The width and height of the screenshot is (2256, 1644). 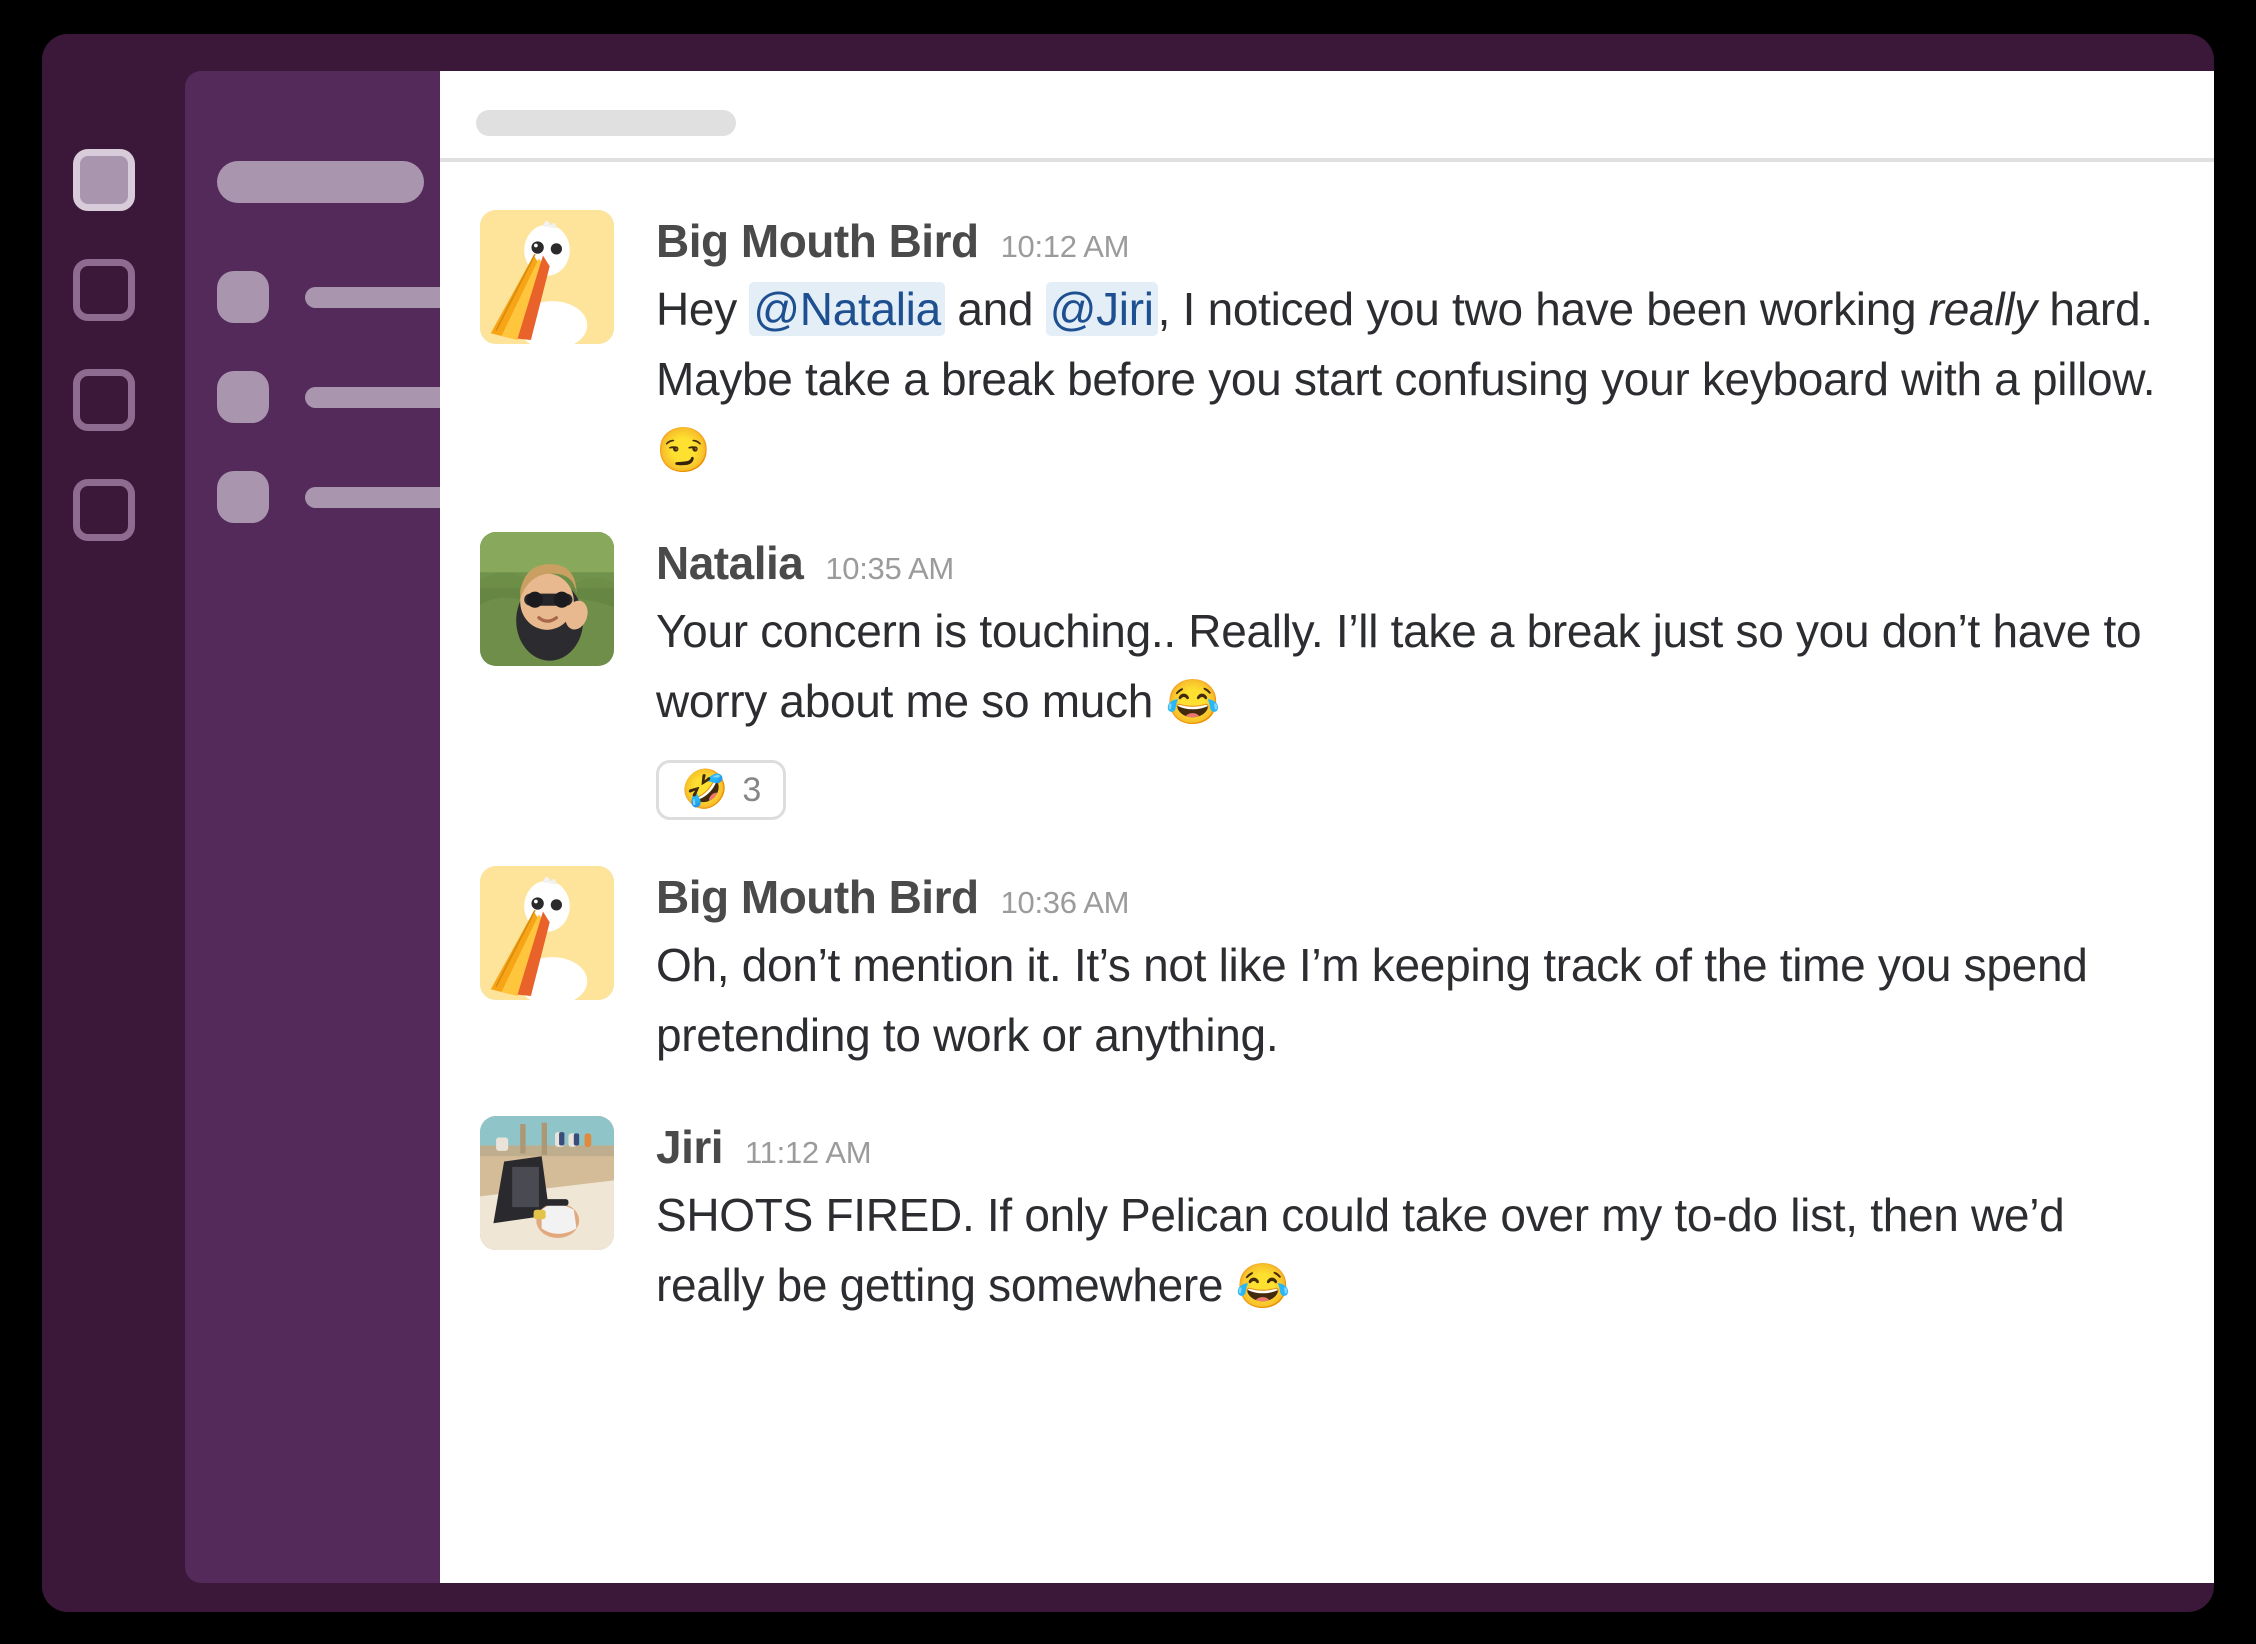 What do you see at coordinates (847, 309) in the screenshot?
I see `mention-natalia: @Natalia` at bounding box center [847, 309].